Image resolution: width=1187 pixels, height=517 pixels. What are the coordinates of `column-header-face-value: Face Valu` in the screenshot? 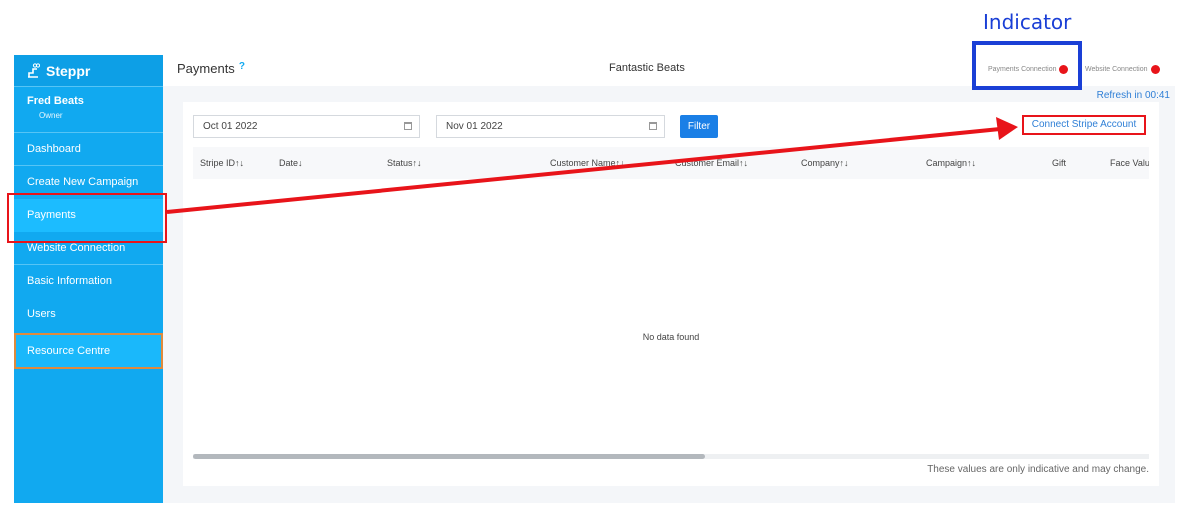 It's located at (1129, 163).